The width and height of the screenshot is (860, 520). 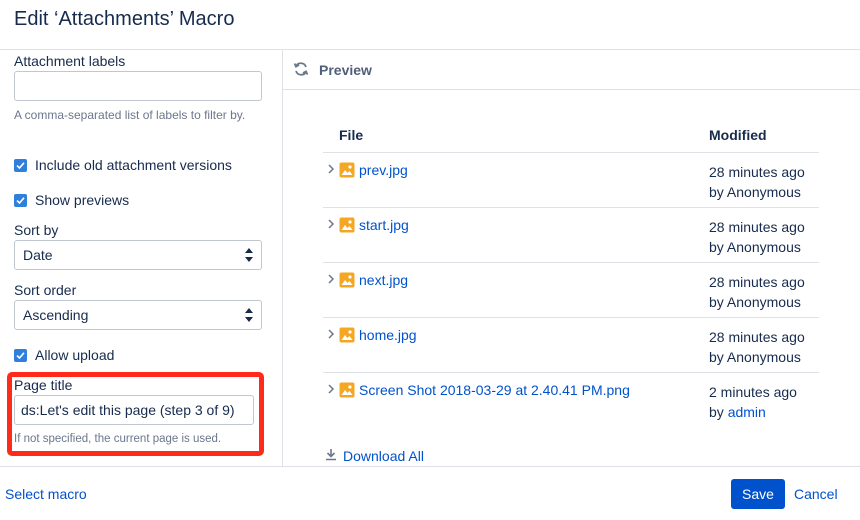 I want to click on sort-order-select: Ascending, so click(x=138, y=315).